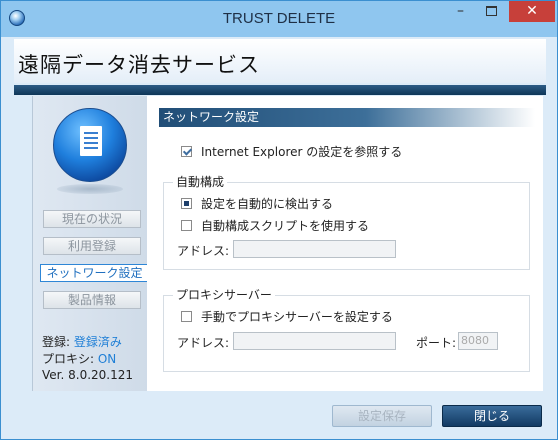  Describe the element at coordinates (90, 189) in the screenshot. I see `logo-shadow` at that location.